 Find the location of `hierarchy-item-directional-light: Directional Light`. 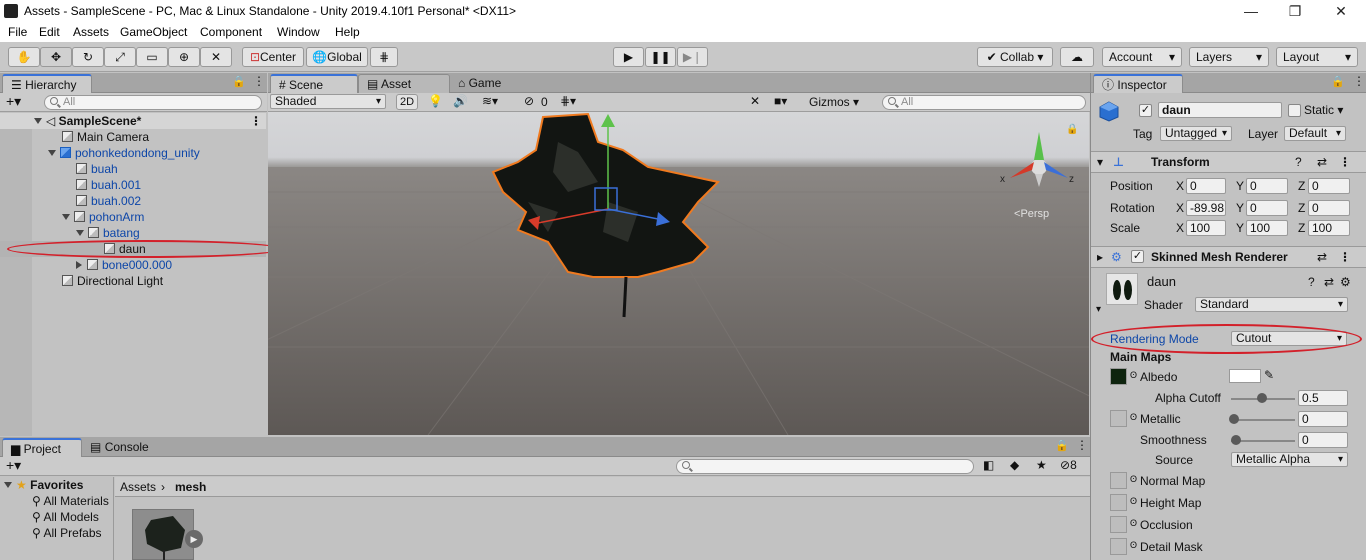

hierarchy-item-directional-light: Directional Light is located at coordinates (133, 281).